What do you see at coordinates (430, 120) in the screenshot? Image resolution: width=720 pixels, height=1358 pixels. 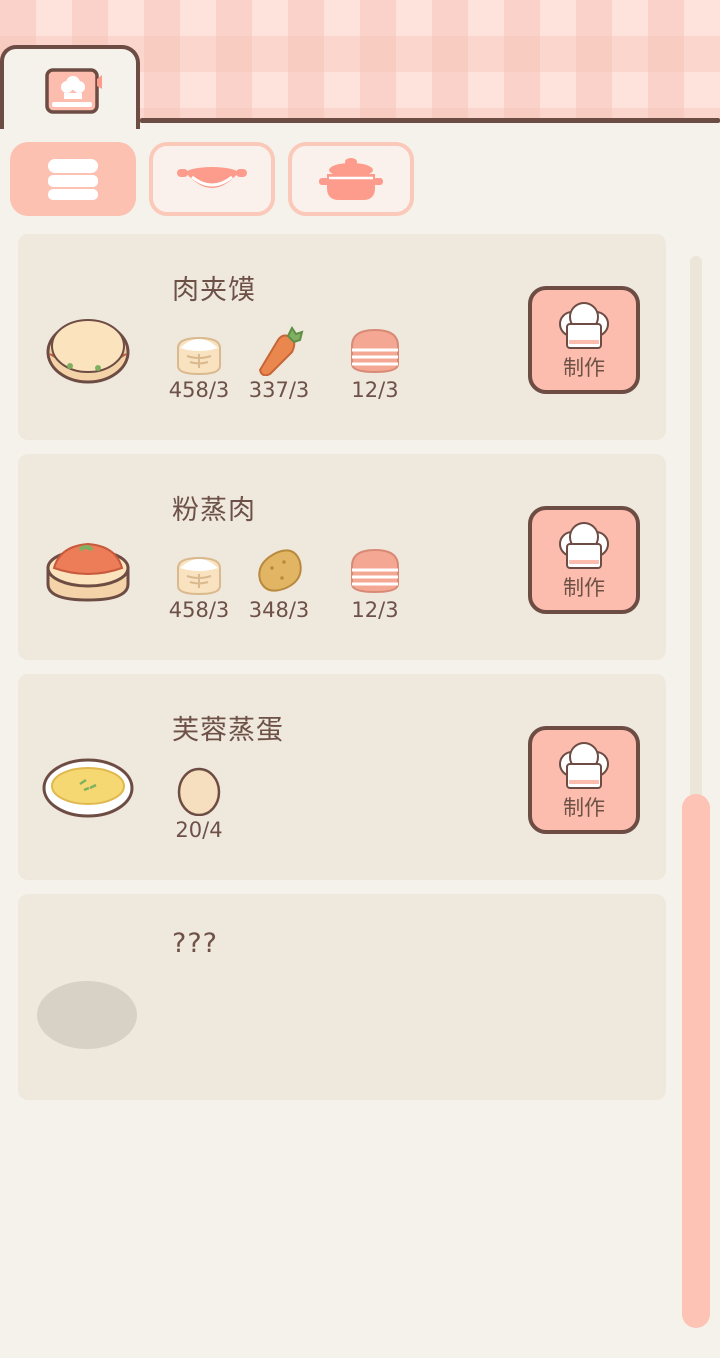 I see `banner-divider` at bounding box center [430, 120].